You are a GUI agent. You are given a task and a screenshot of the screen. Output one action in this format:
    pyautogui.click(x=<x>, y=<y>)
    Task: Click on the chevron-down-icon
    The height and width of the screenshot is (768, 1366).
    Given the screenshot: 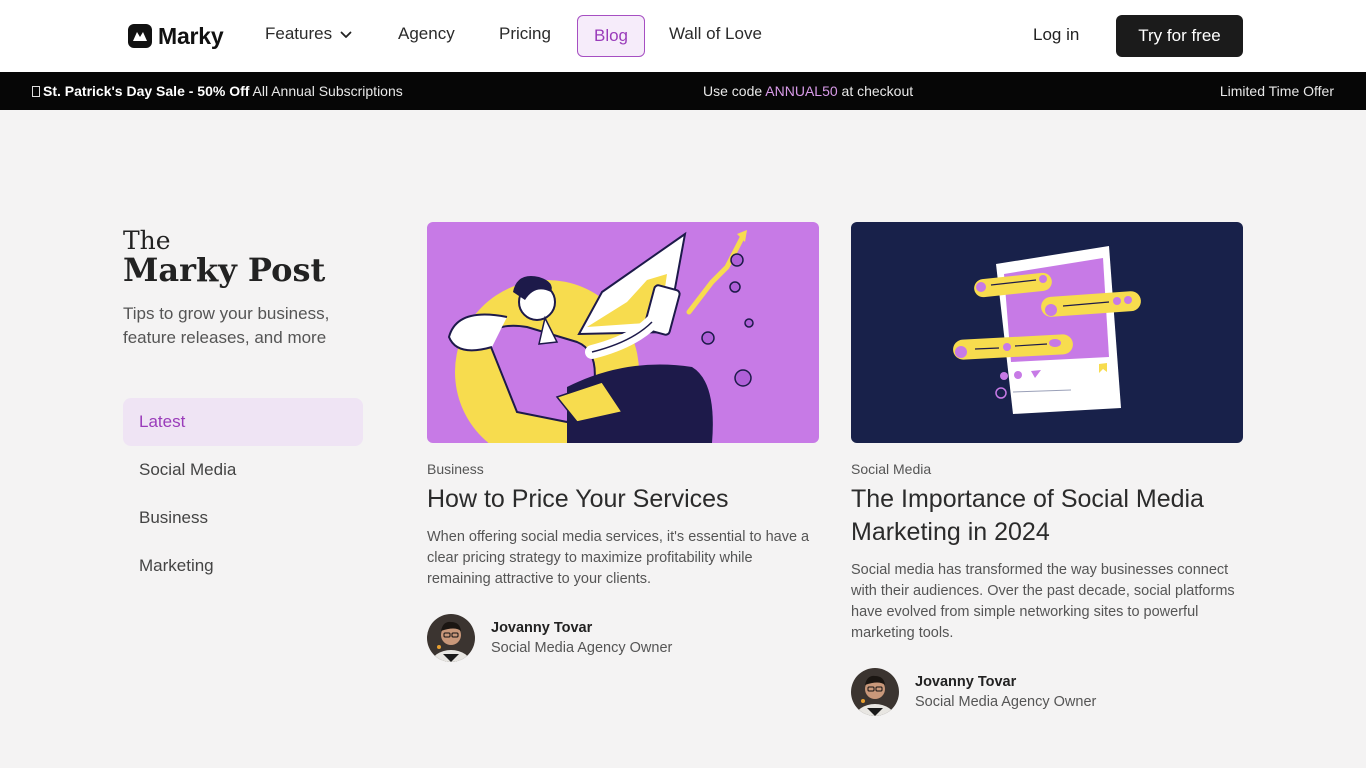 What is the action you would take?
    pyautogui.click(x=346, y=34)
    